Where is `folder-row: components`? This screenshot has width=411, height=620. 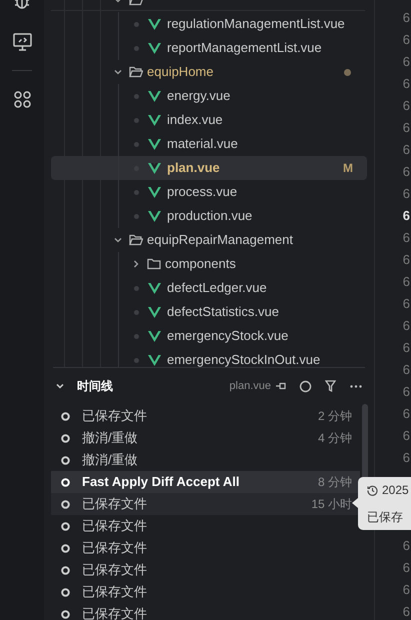
folder-row: components is located at coordinates (209, 264).